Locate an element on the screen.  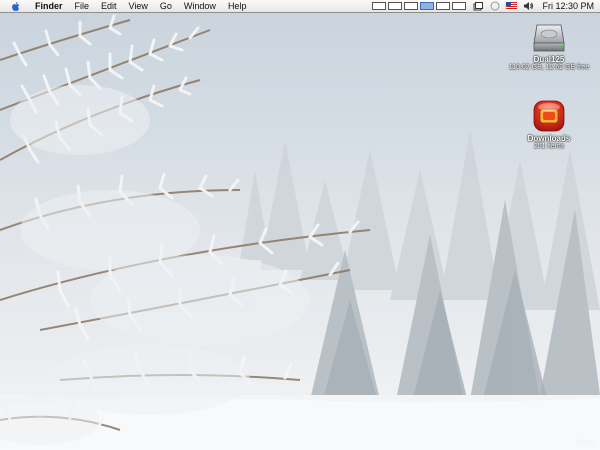
desktop-icon-label: Downloads is located at coordinates (549, 138).